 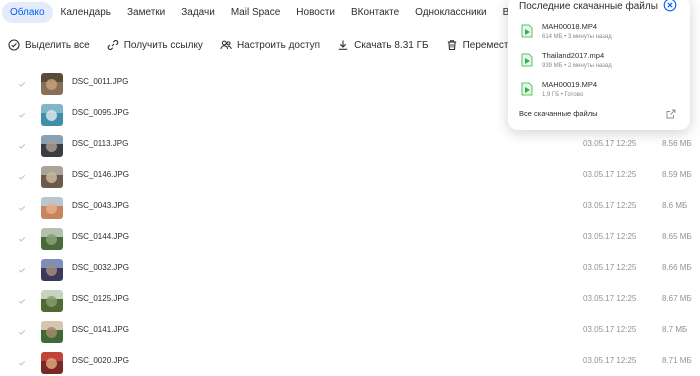 What do you see at coordinates (350, 300) in the screenshot?
I see `file-row: DSC_0125.JPG 03.05.17 12:25 8.67 МБ` at bounding box center [350, 300].